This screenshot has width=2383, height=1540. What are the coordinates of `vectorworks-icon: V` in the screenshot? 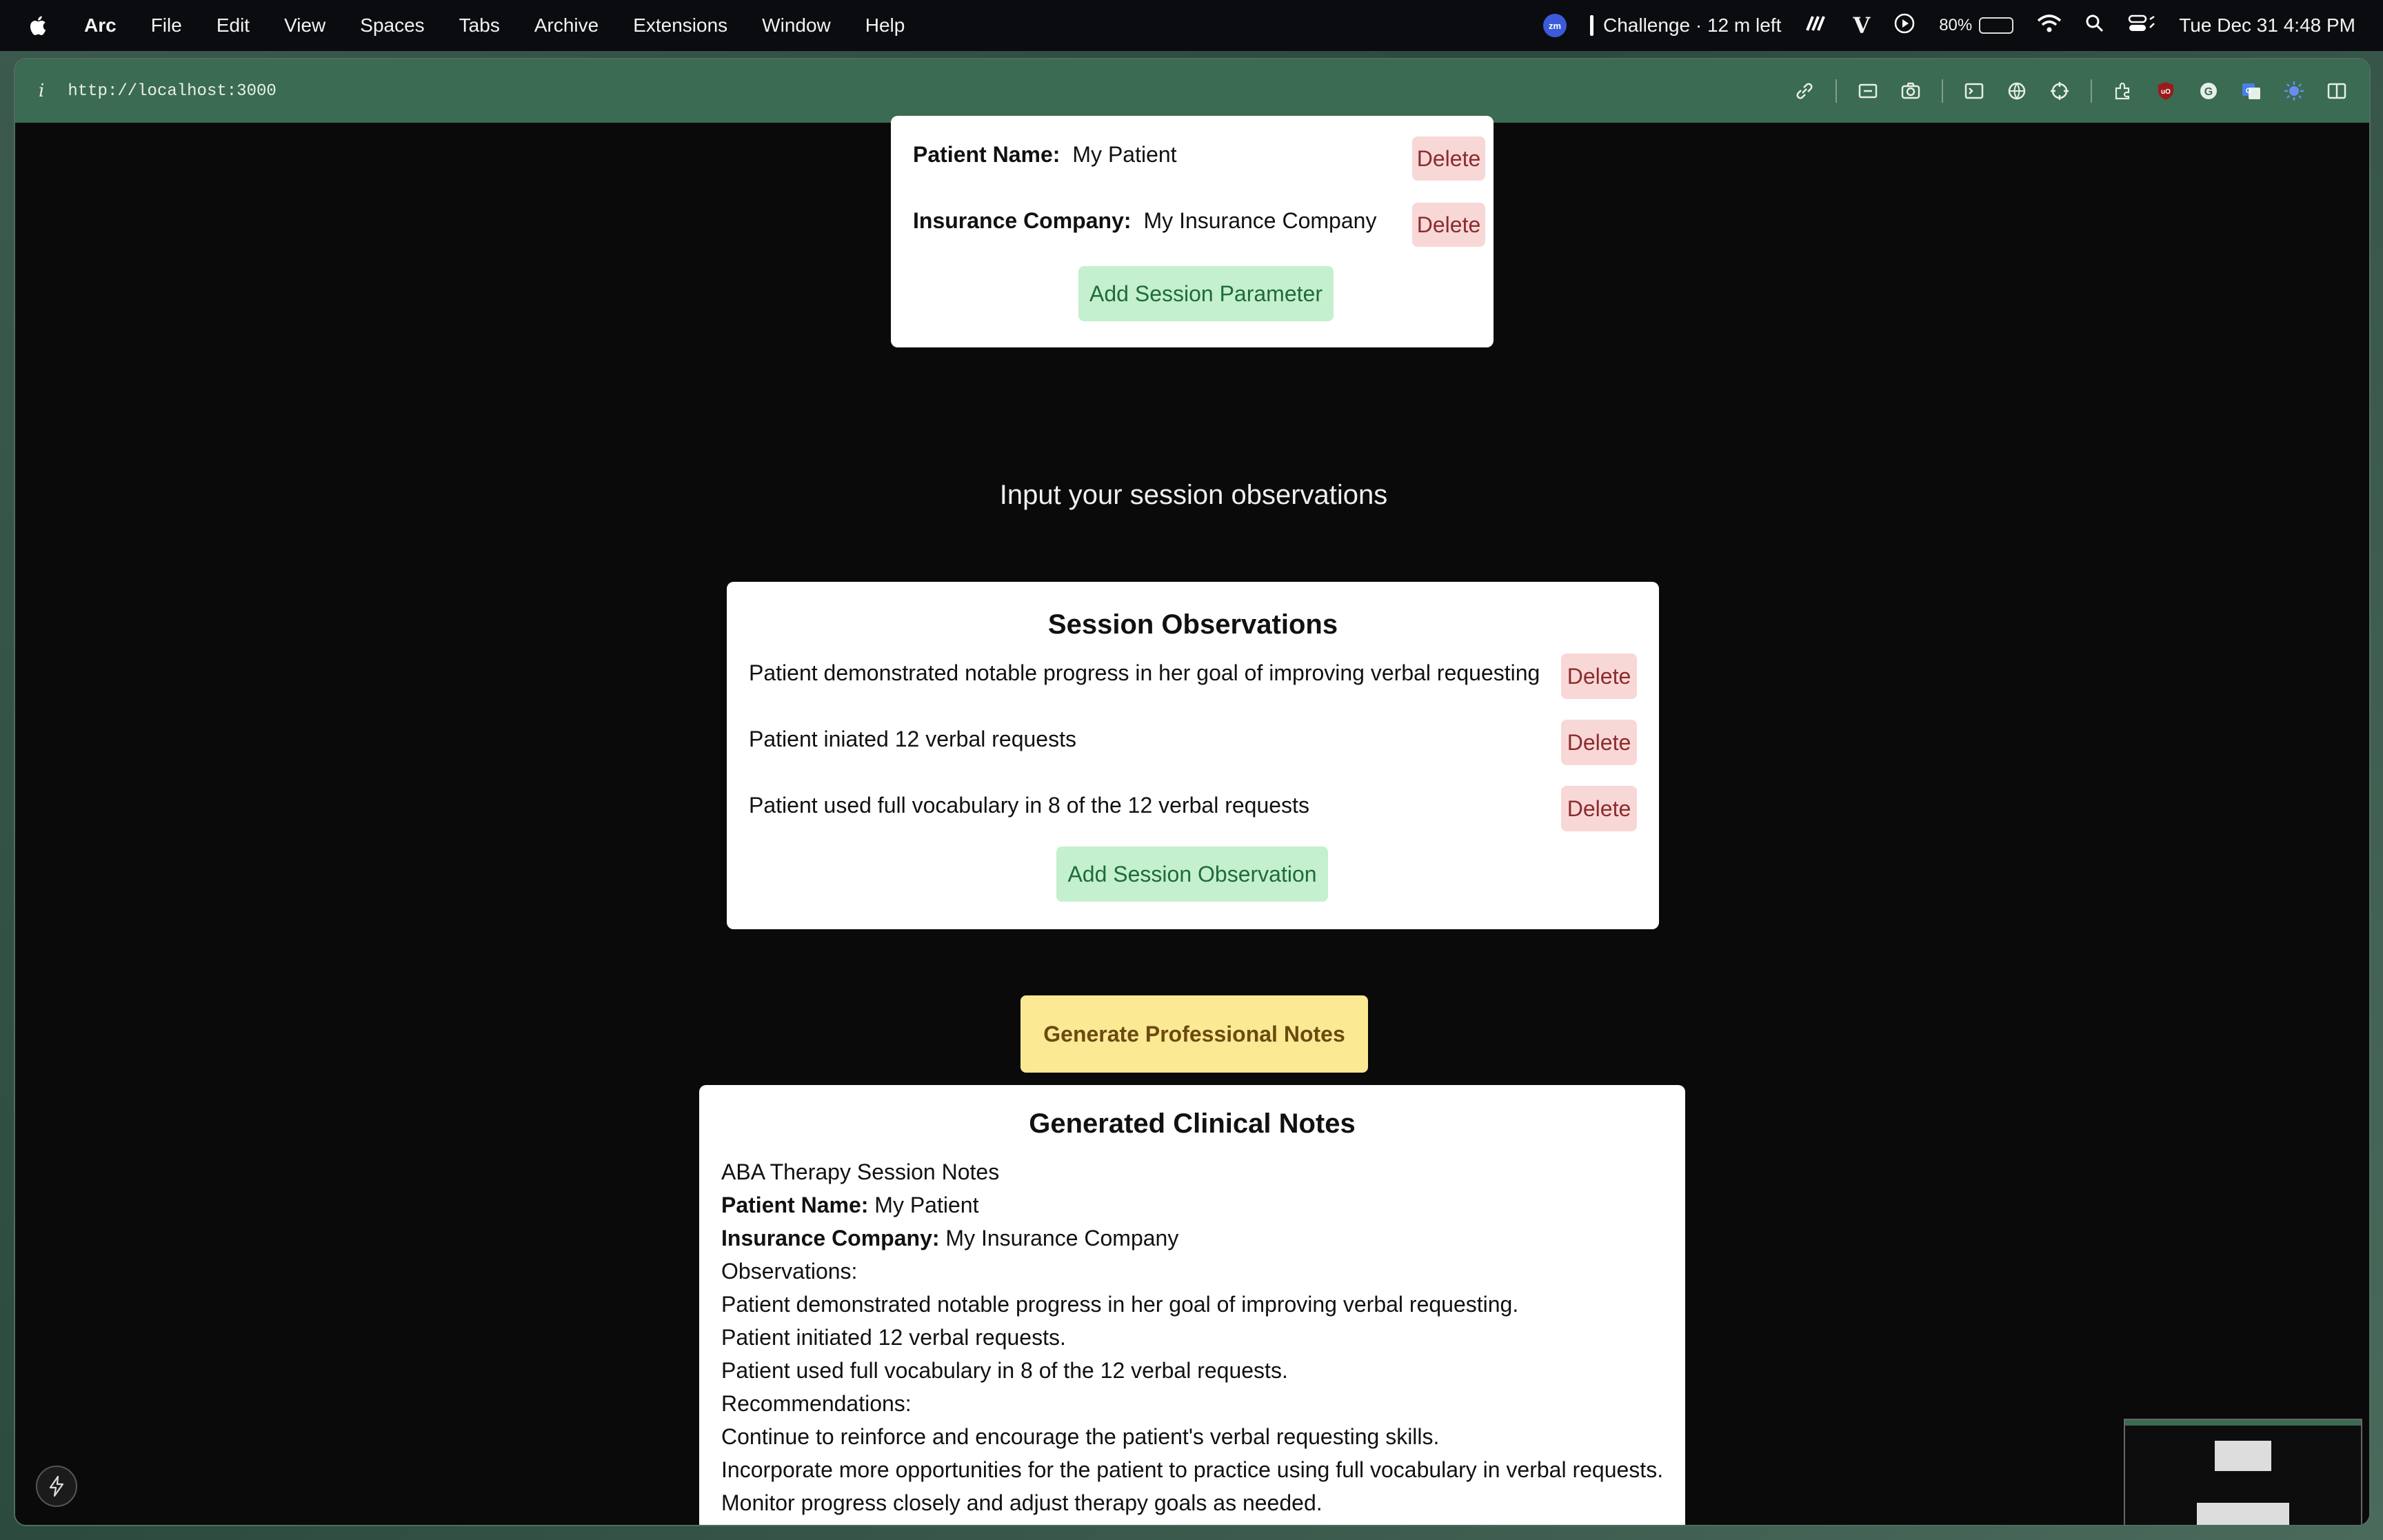 It's located at (1861, 26).